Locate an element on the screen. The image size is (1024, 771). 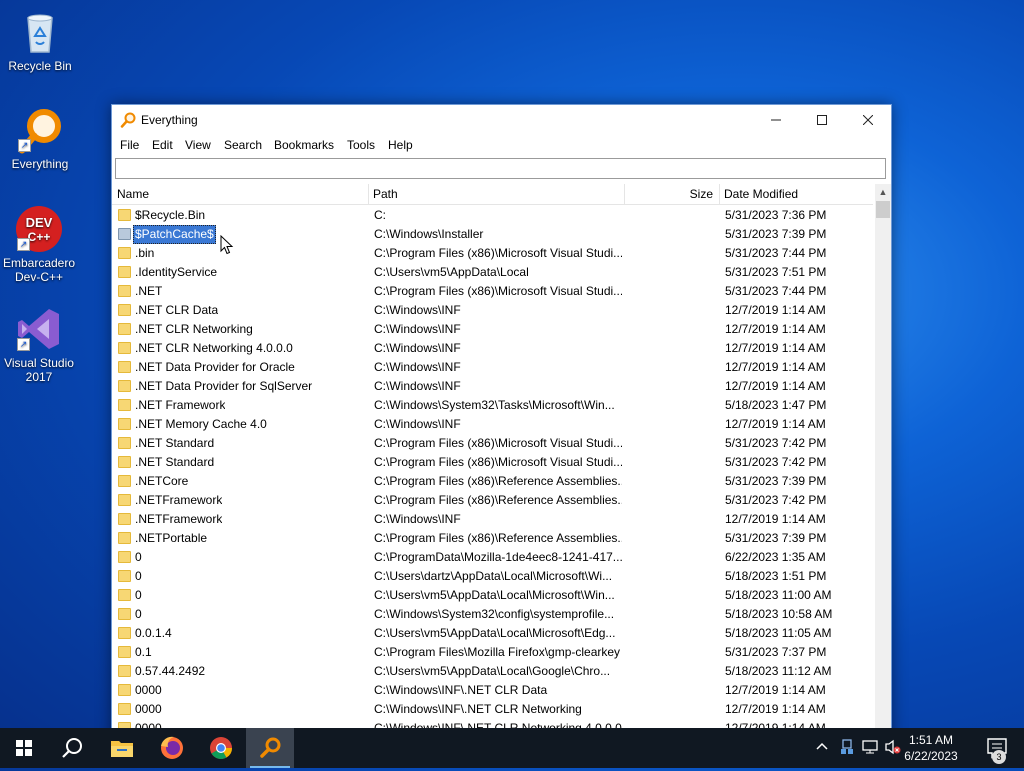
title-bar: Everything is located at coordinates (501, 120).